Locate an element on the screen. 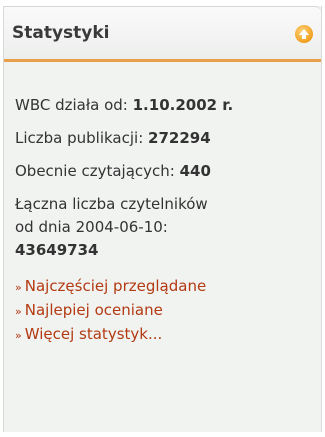 The height and width of the screenshot is (437, 325). link-best-rated: » Najlepiej oceniane is located at coordinates (165, 311).